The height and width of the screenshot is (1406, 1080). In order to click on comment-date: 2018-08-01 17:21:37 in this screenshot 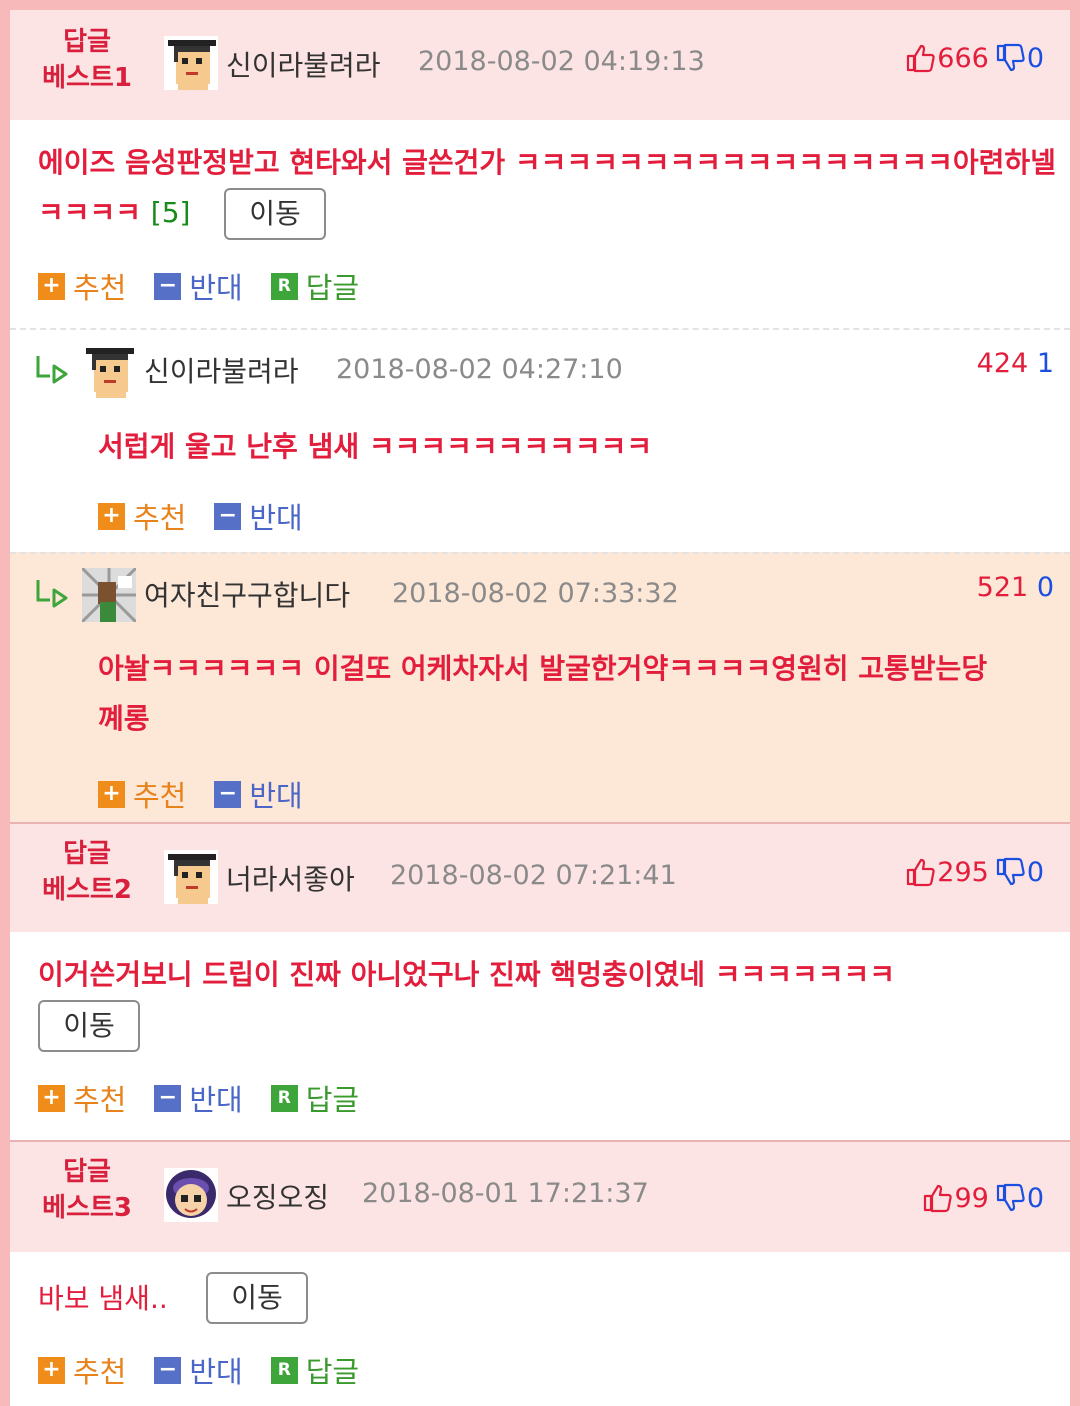, I will do `click(505, 1193)`.